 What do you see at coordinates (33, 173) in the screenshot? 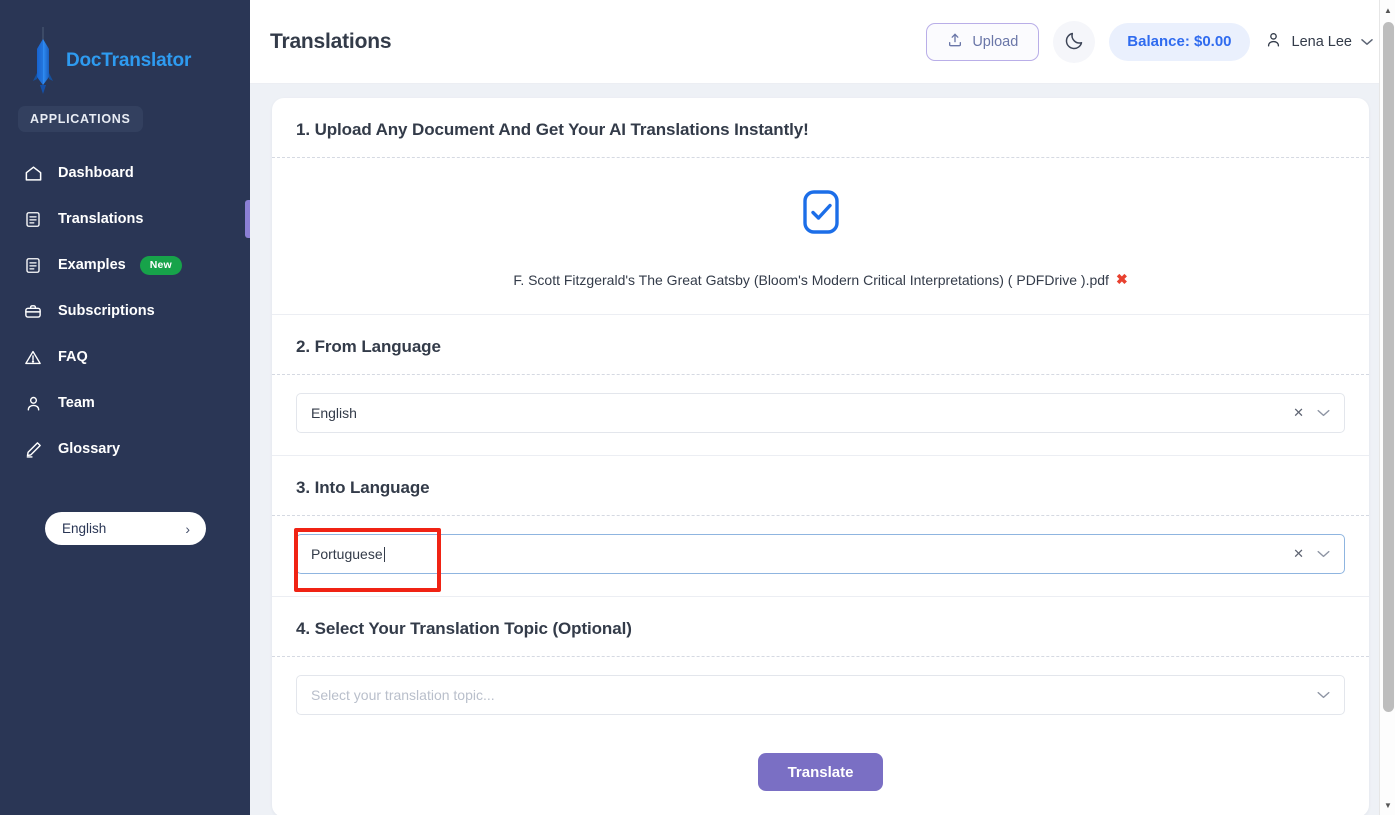
I see `home-icon` at bounding box center [33, 173].